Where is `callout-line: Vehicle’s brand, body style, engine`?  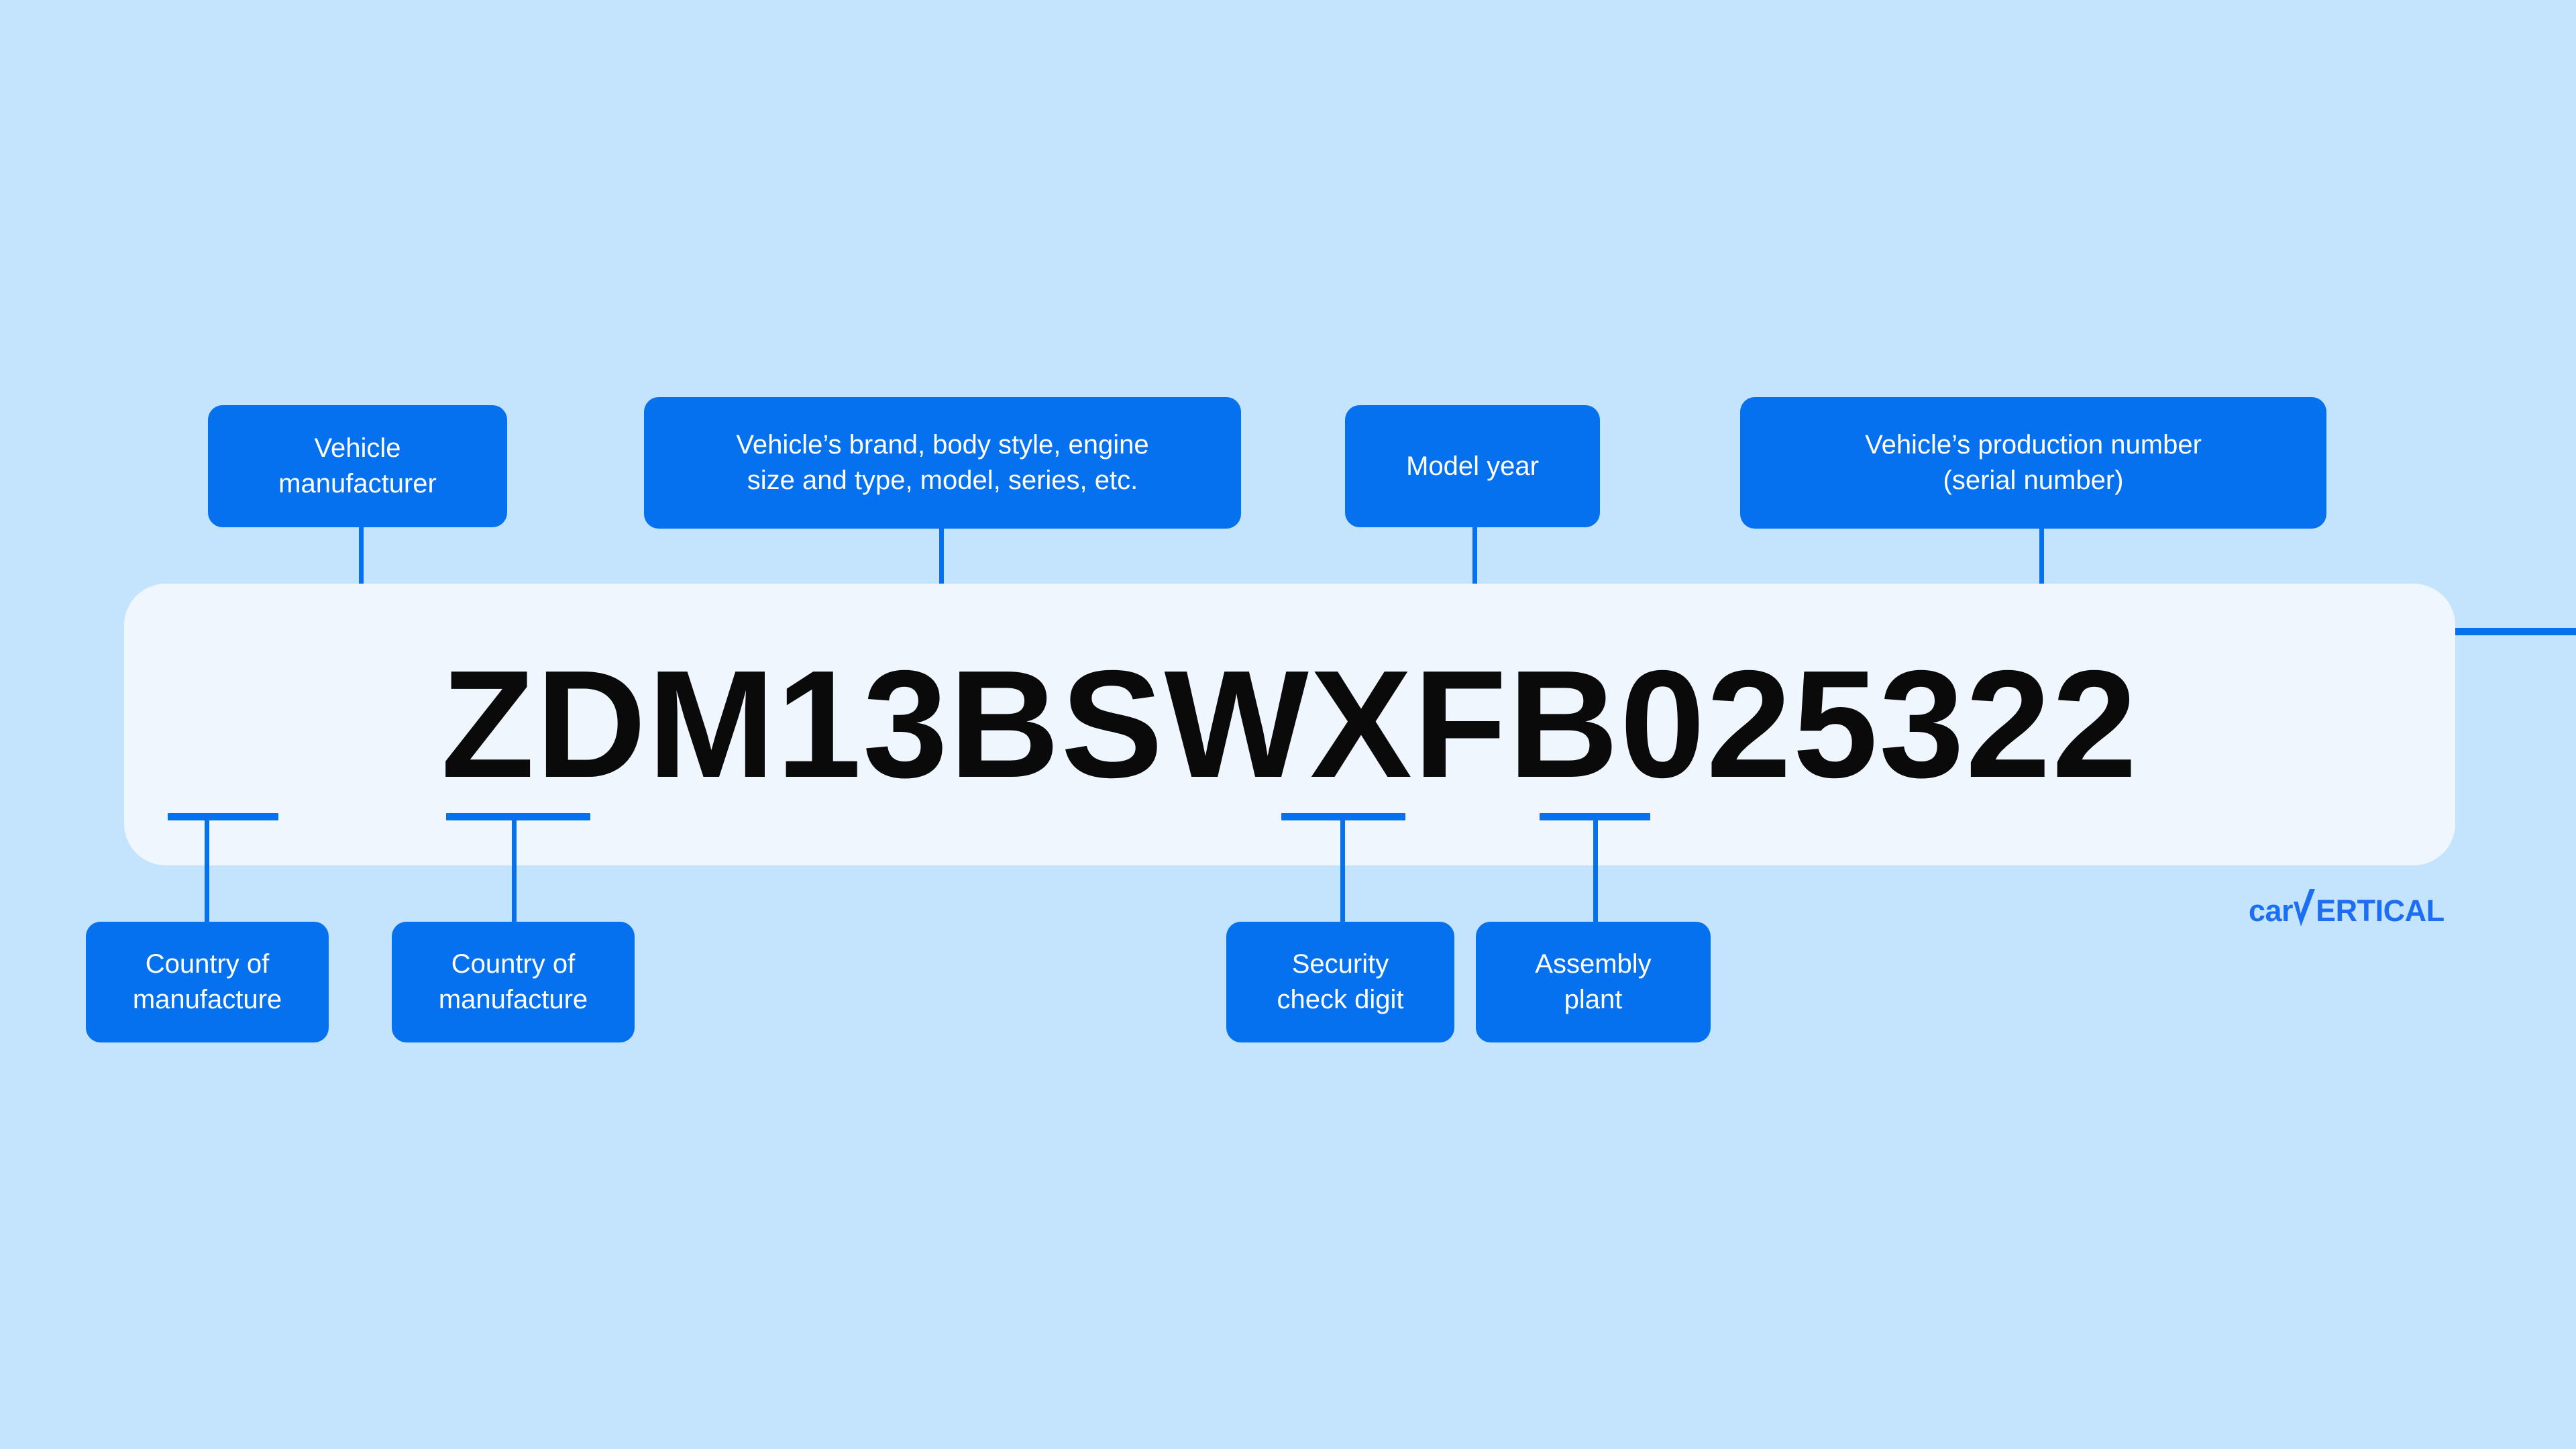 callout-line: Vehicle’s brand, body style, engine is located at coordinates (942, 445).